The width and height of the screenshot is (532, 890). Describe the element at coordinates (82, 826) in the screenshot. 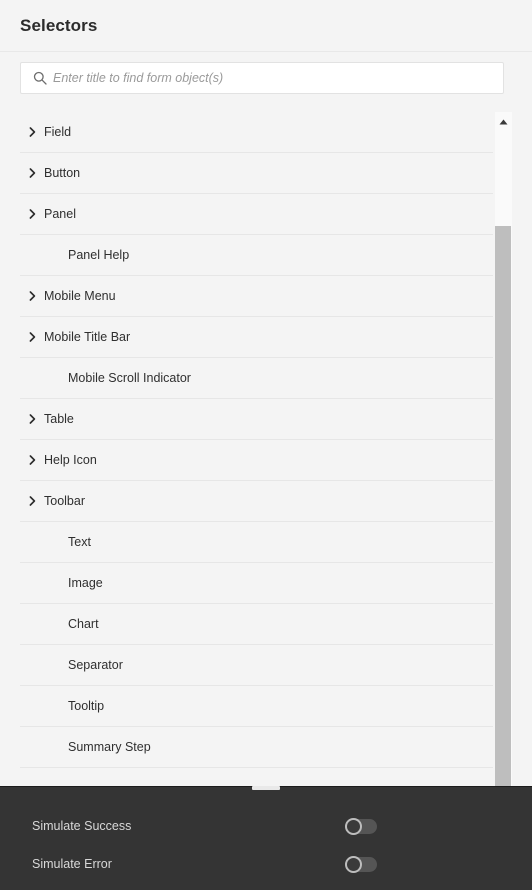

I see `simulate-row-label: Simulate Success` at that location.